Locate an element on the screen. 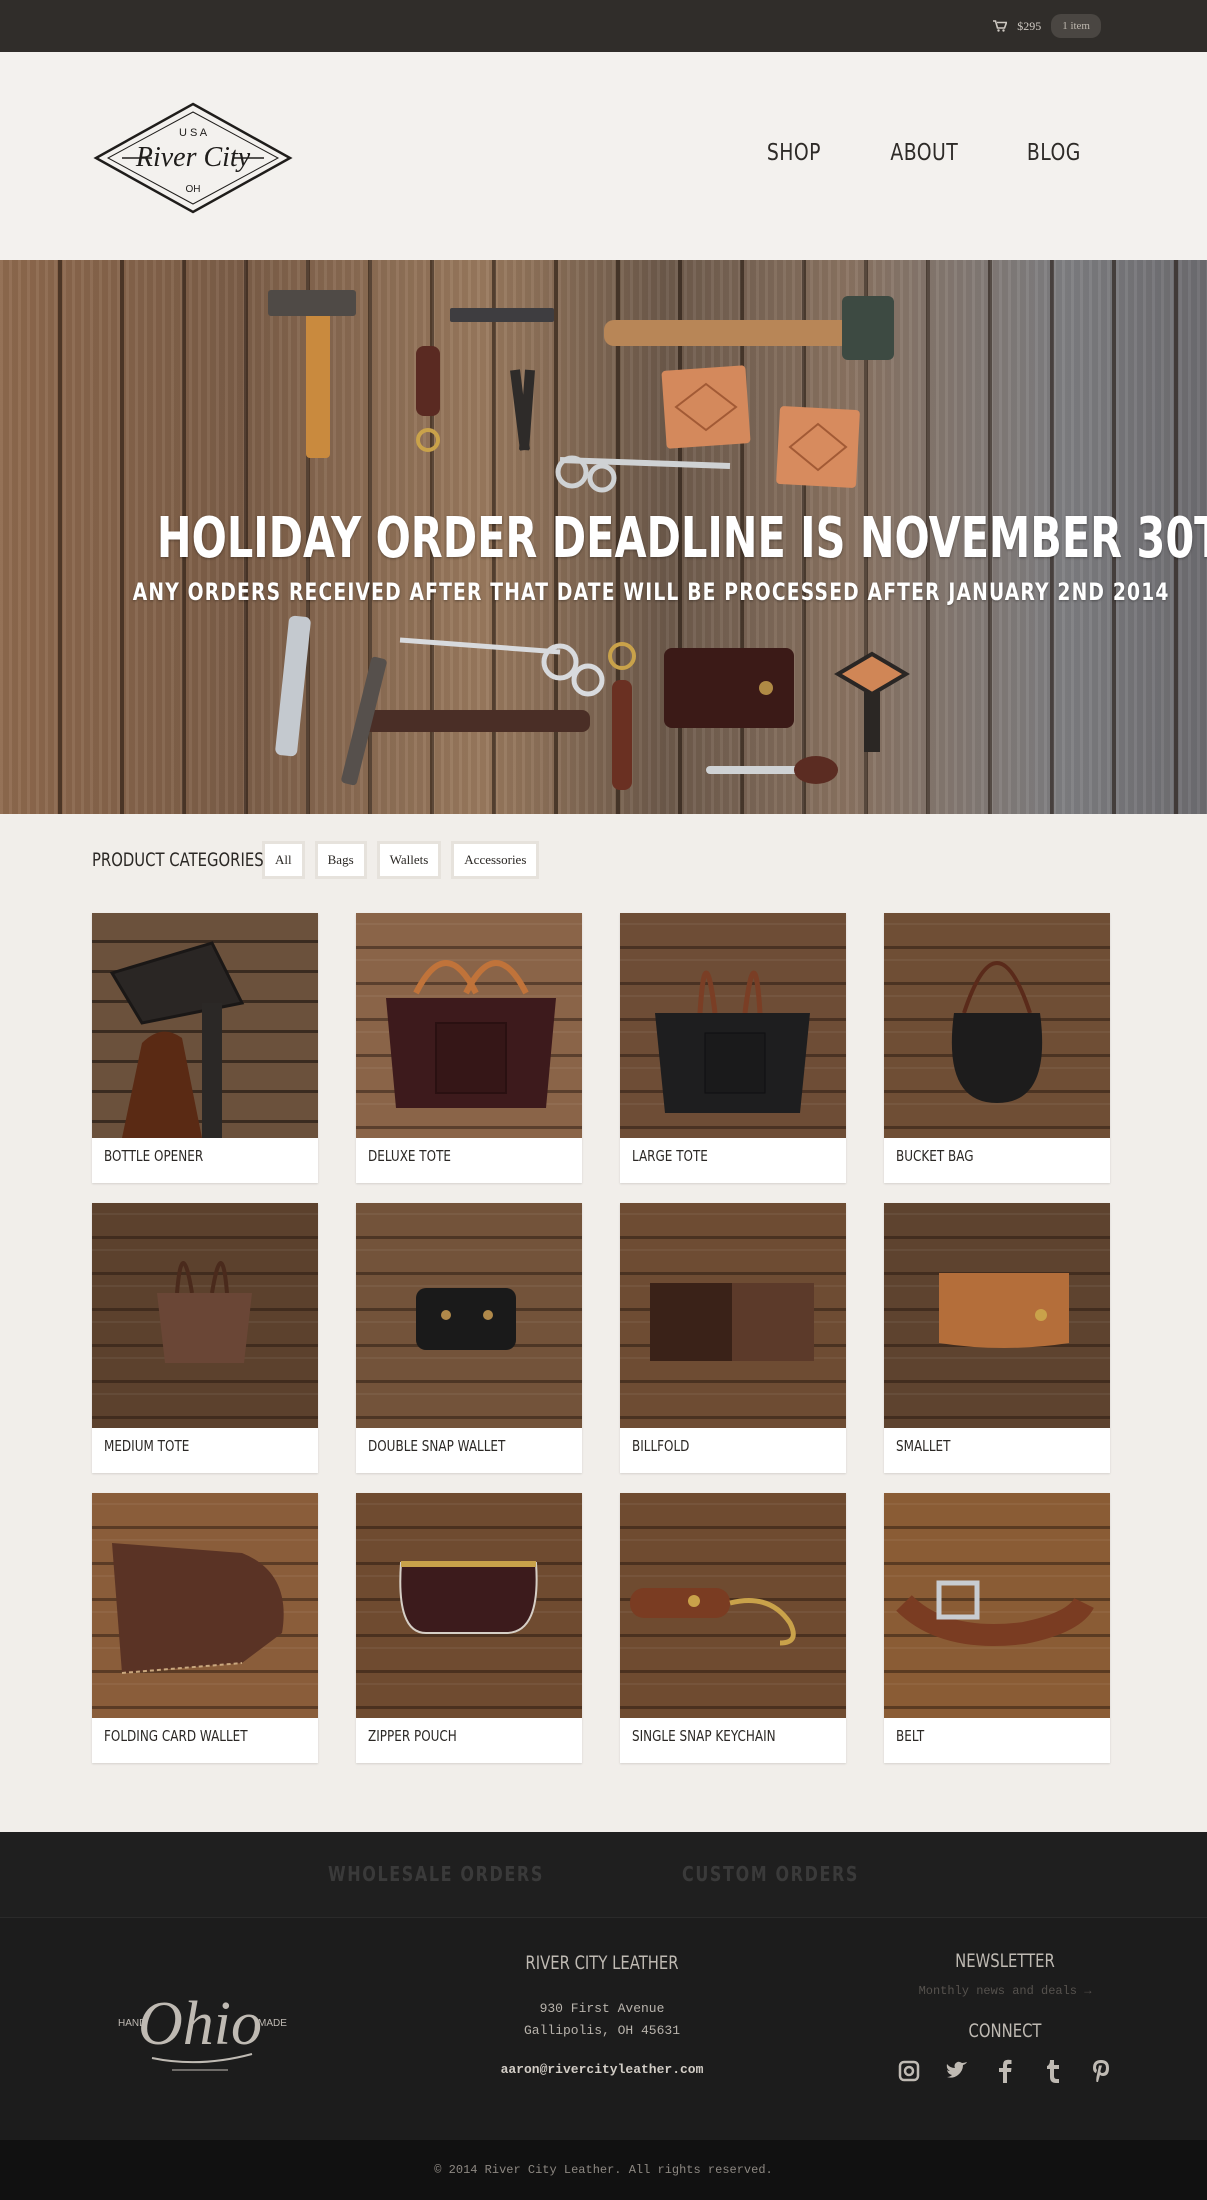 The width and height of the screenshot is (1207, 2200). product-card: LARGE TOTE is located at coordinates (733, 1048).